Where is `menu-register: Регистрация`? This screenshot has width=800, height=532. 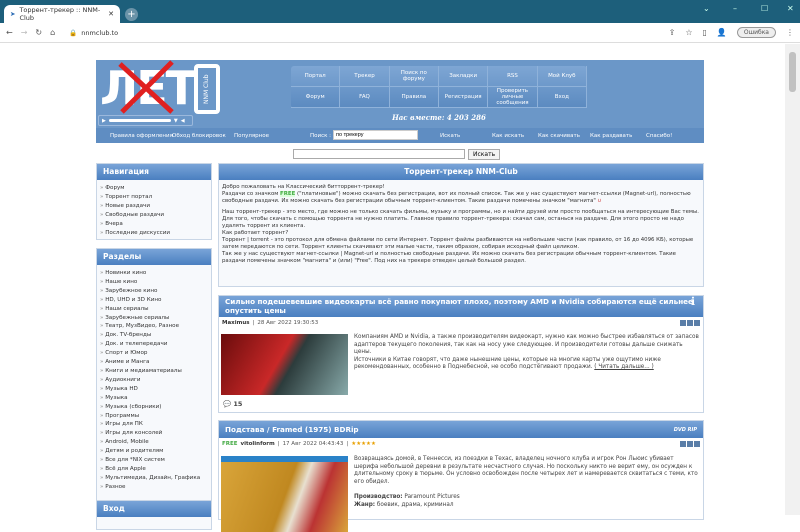 menu-register: Регистрация is located at coordinates (463, 97).